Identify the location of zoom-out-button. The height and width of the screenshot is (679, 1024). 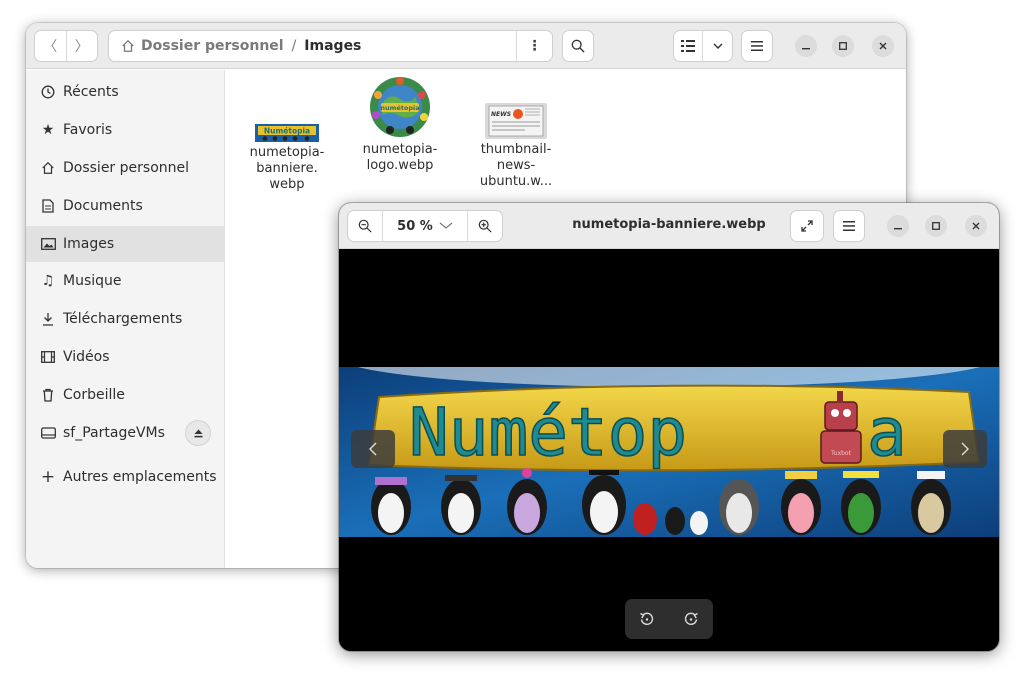
(365, 226).